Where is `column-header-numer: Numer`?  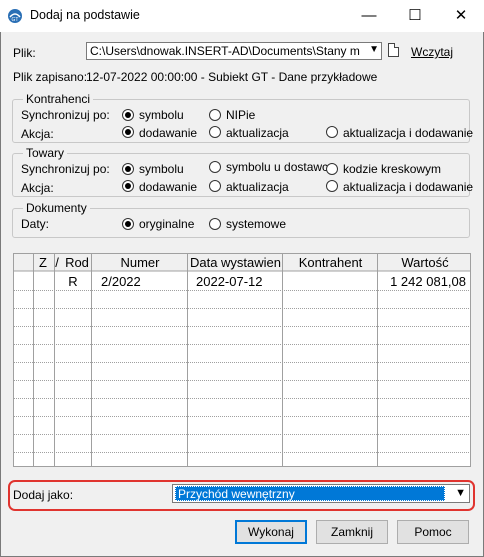
column-header-numer: Numer is located at coordinates (140, 262).